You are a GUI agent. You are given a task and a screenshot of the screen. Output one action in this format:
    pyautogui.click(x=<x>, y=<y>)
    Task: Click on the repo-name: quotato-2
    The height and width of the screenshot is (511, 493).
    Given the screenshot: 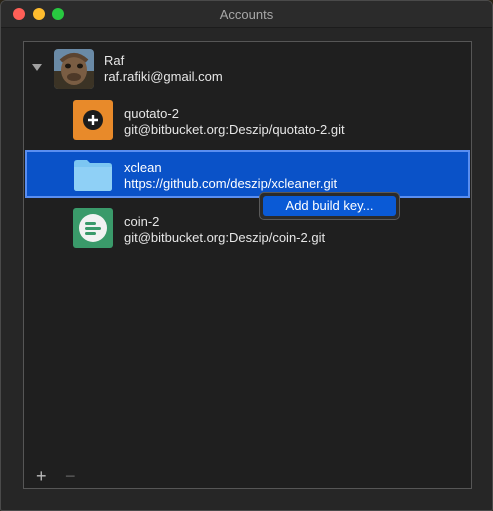 What is the action you would take?
    pyautogui.click(x=151, y=113)
    